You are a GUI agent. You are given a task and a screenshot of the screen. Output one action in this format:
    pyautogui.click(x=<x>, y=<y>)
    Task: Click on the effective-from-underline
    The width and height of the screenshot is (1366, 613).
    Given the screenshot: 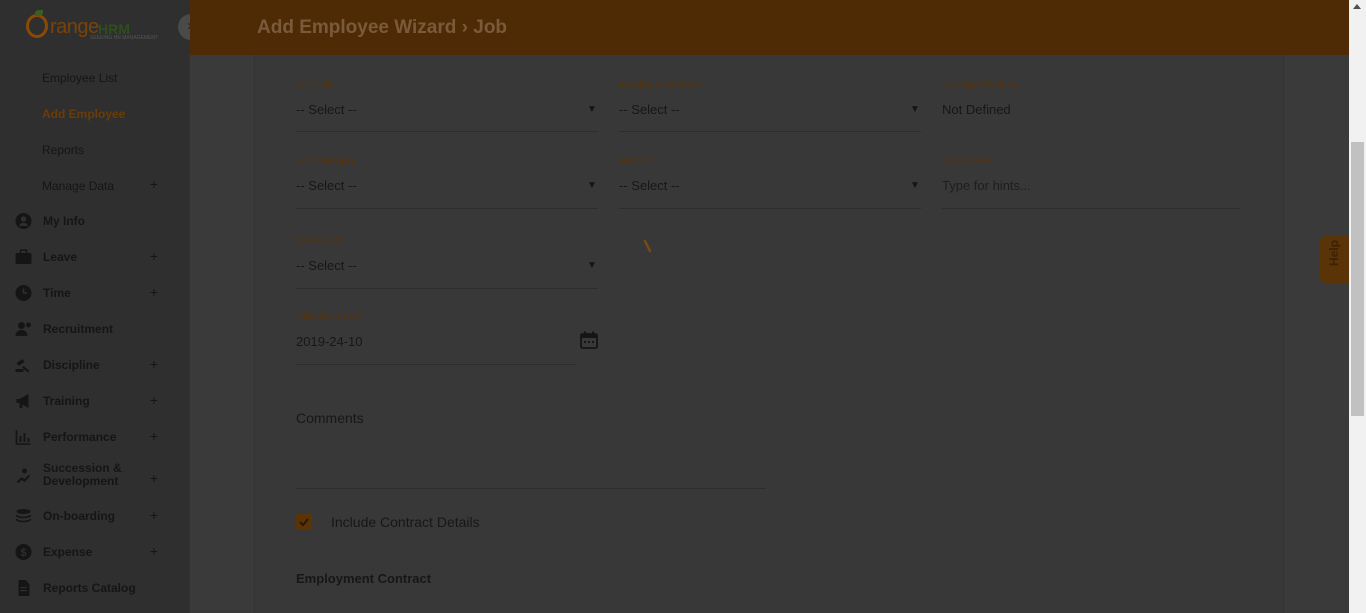 What is the action you would take?
    pyautogui.click(x=436, y=364)
    